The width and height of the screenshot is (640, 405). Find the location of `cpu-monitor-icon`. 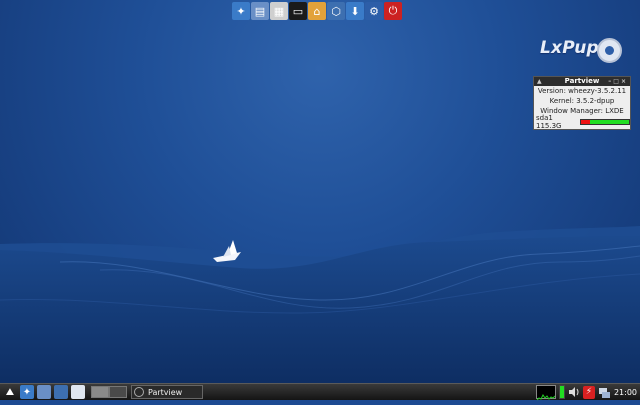

cpu-monitor-icon is located at coordinates (545, 393).